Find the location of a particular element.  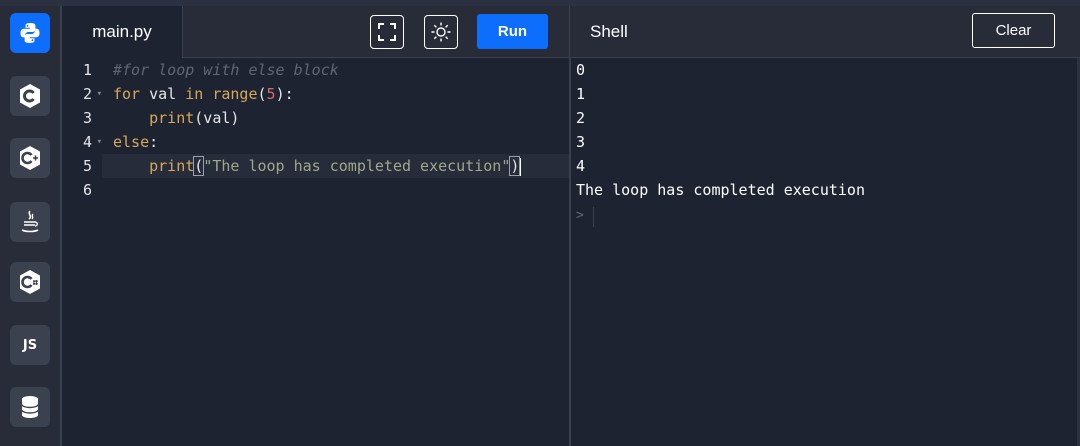

line-gutter: 1 2 ▾ 3 4 ▾ 5 6 is located at coordinates (82, 252).